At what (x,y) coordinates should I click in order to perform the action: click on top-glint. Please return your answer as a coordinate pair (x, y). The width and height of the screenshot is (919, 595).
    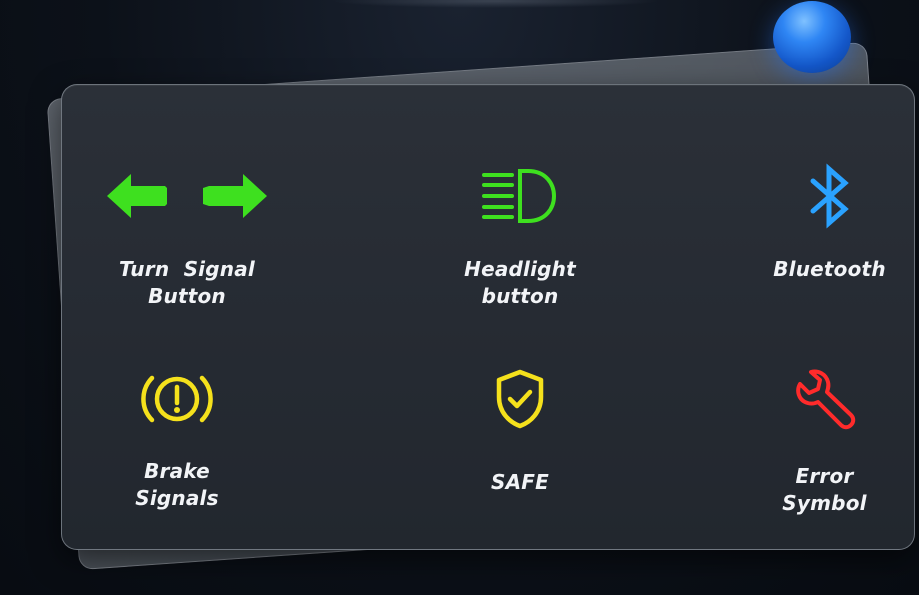
    Looking at the image, I should click on (495, 4).